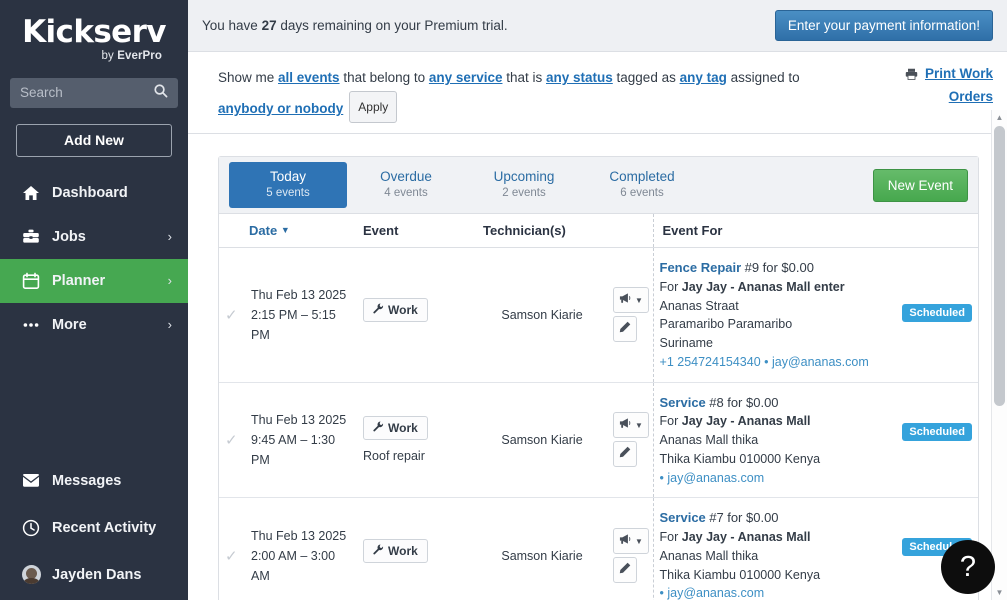  What do you see at coordinates (280, 108) in the screenshot?
I see `filter-link-assignee: anybody or nobody` at bounding box center [280, 108].